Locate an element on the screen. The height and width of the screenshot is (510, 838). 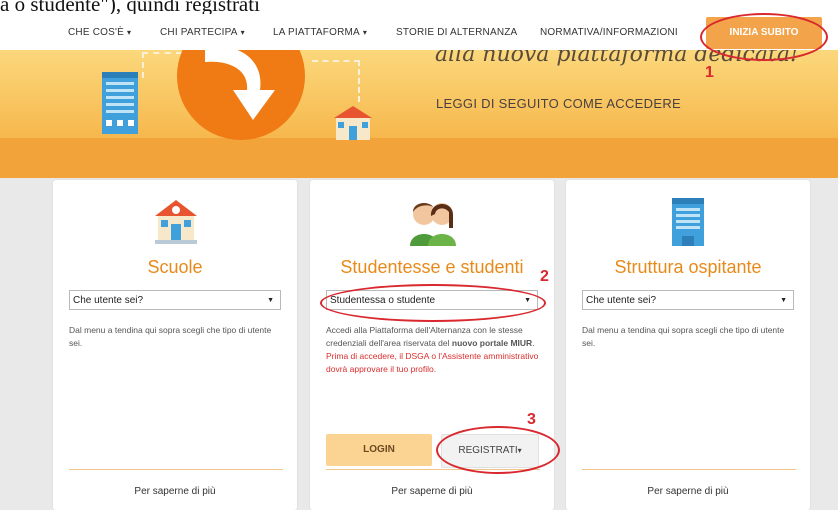
annotation-number: 2 is located at coordinates (544, 276).